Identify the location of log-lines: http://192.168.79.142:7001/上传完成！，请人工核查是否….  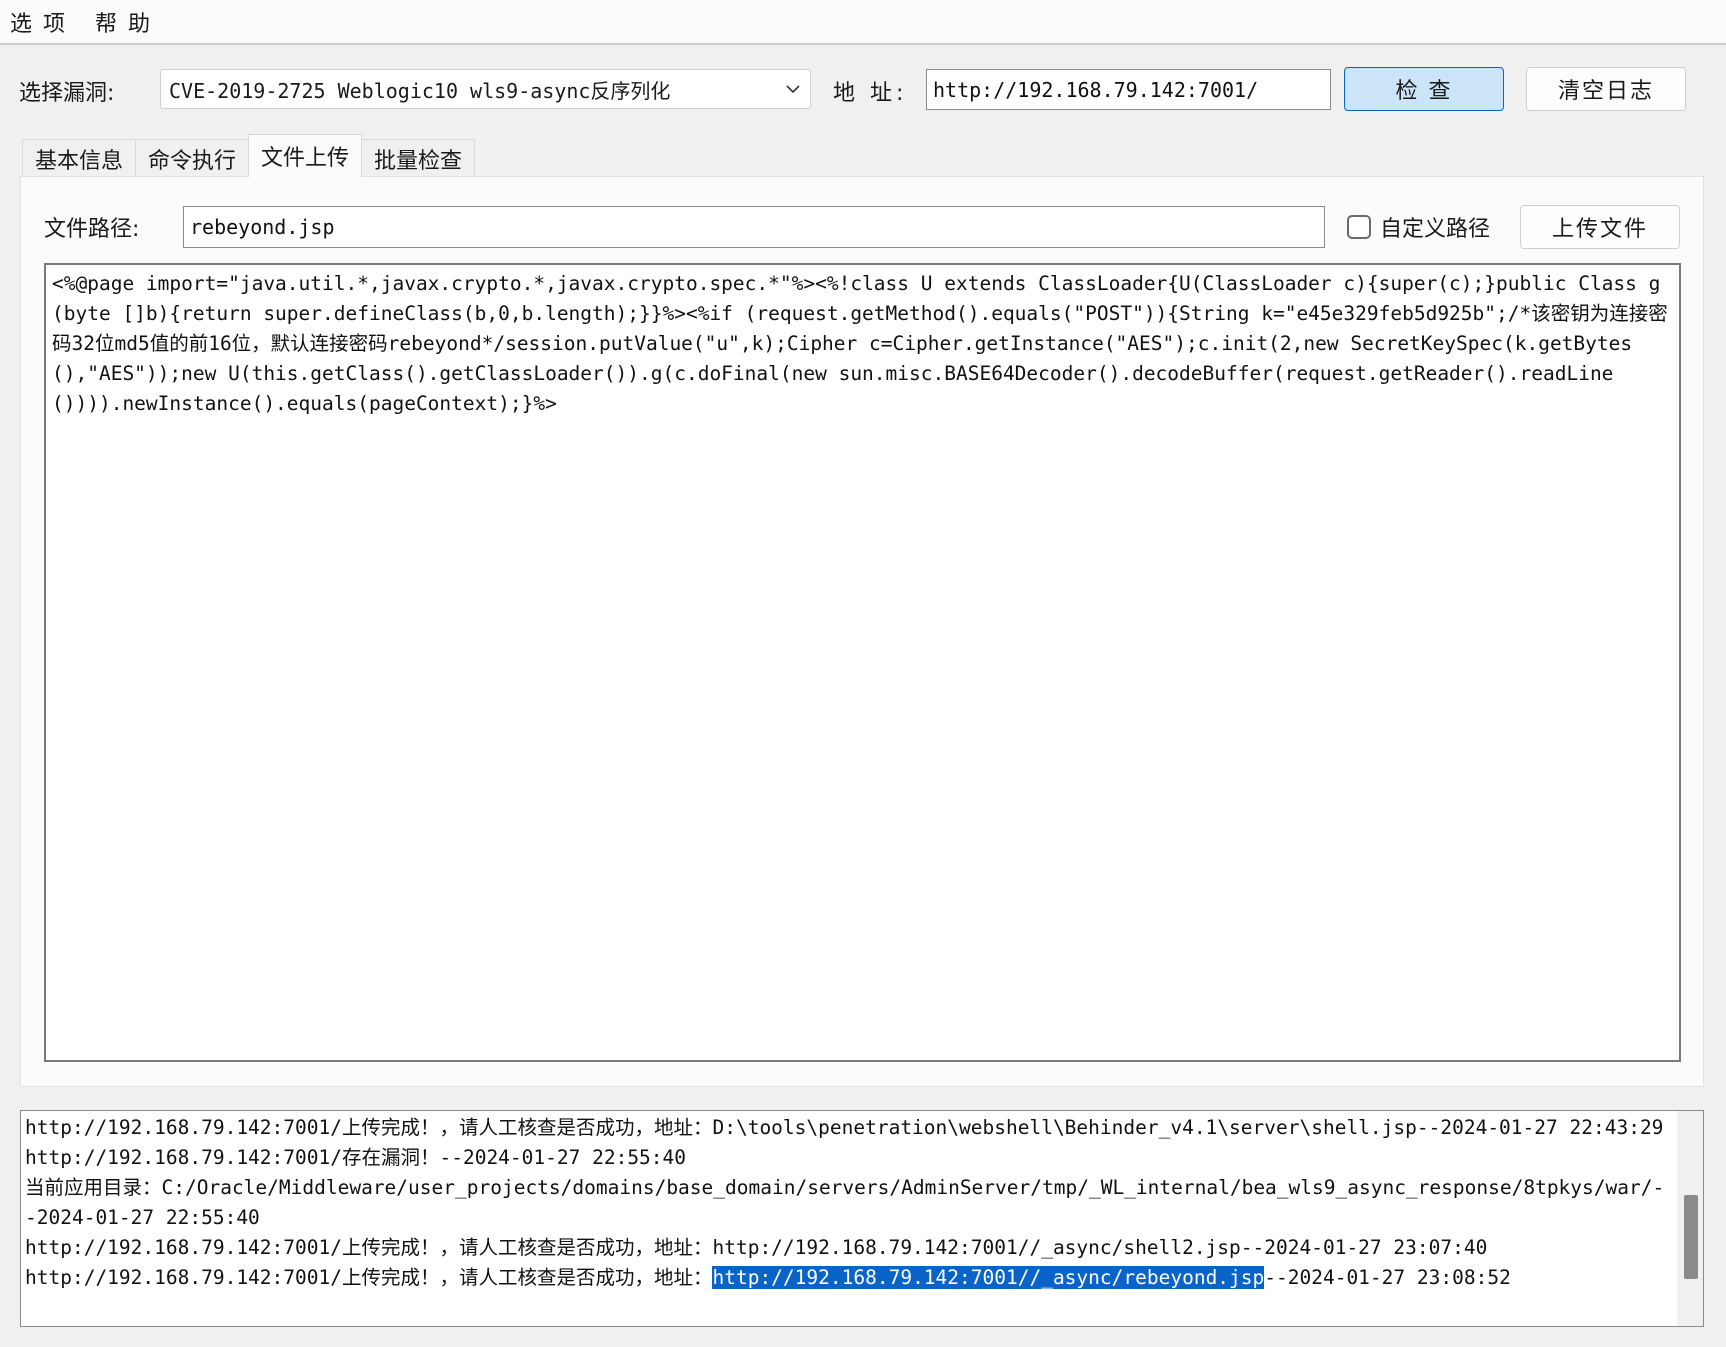
(850, 1203).